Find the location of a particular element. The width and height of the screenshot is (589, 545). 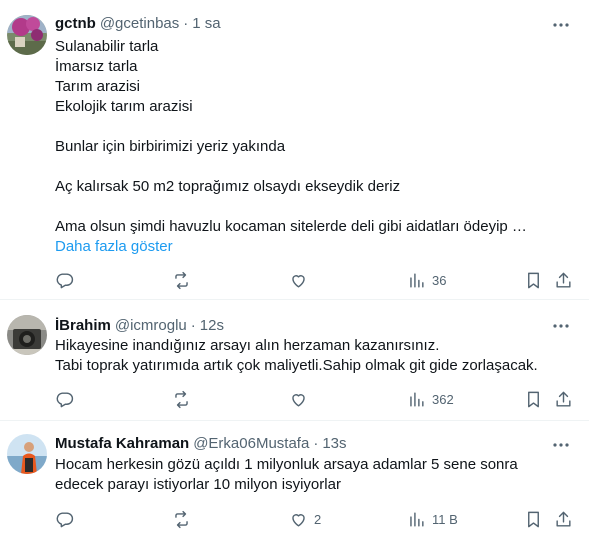

tweet-header: Mustafa Kahraman @Erka06Mustafa · 13s is located at coordinates (201, 444).